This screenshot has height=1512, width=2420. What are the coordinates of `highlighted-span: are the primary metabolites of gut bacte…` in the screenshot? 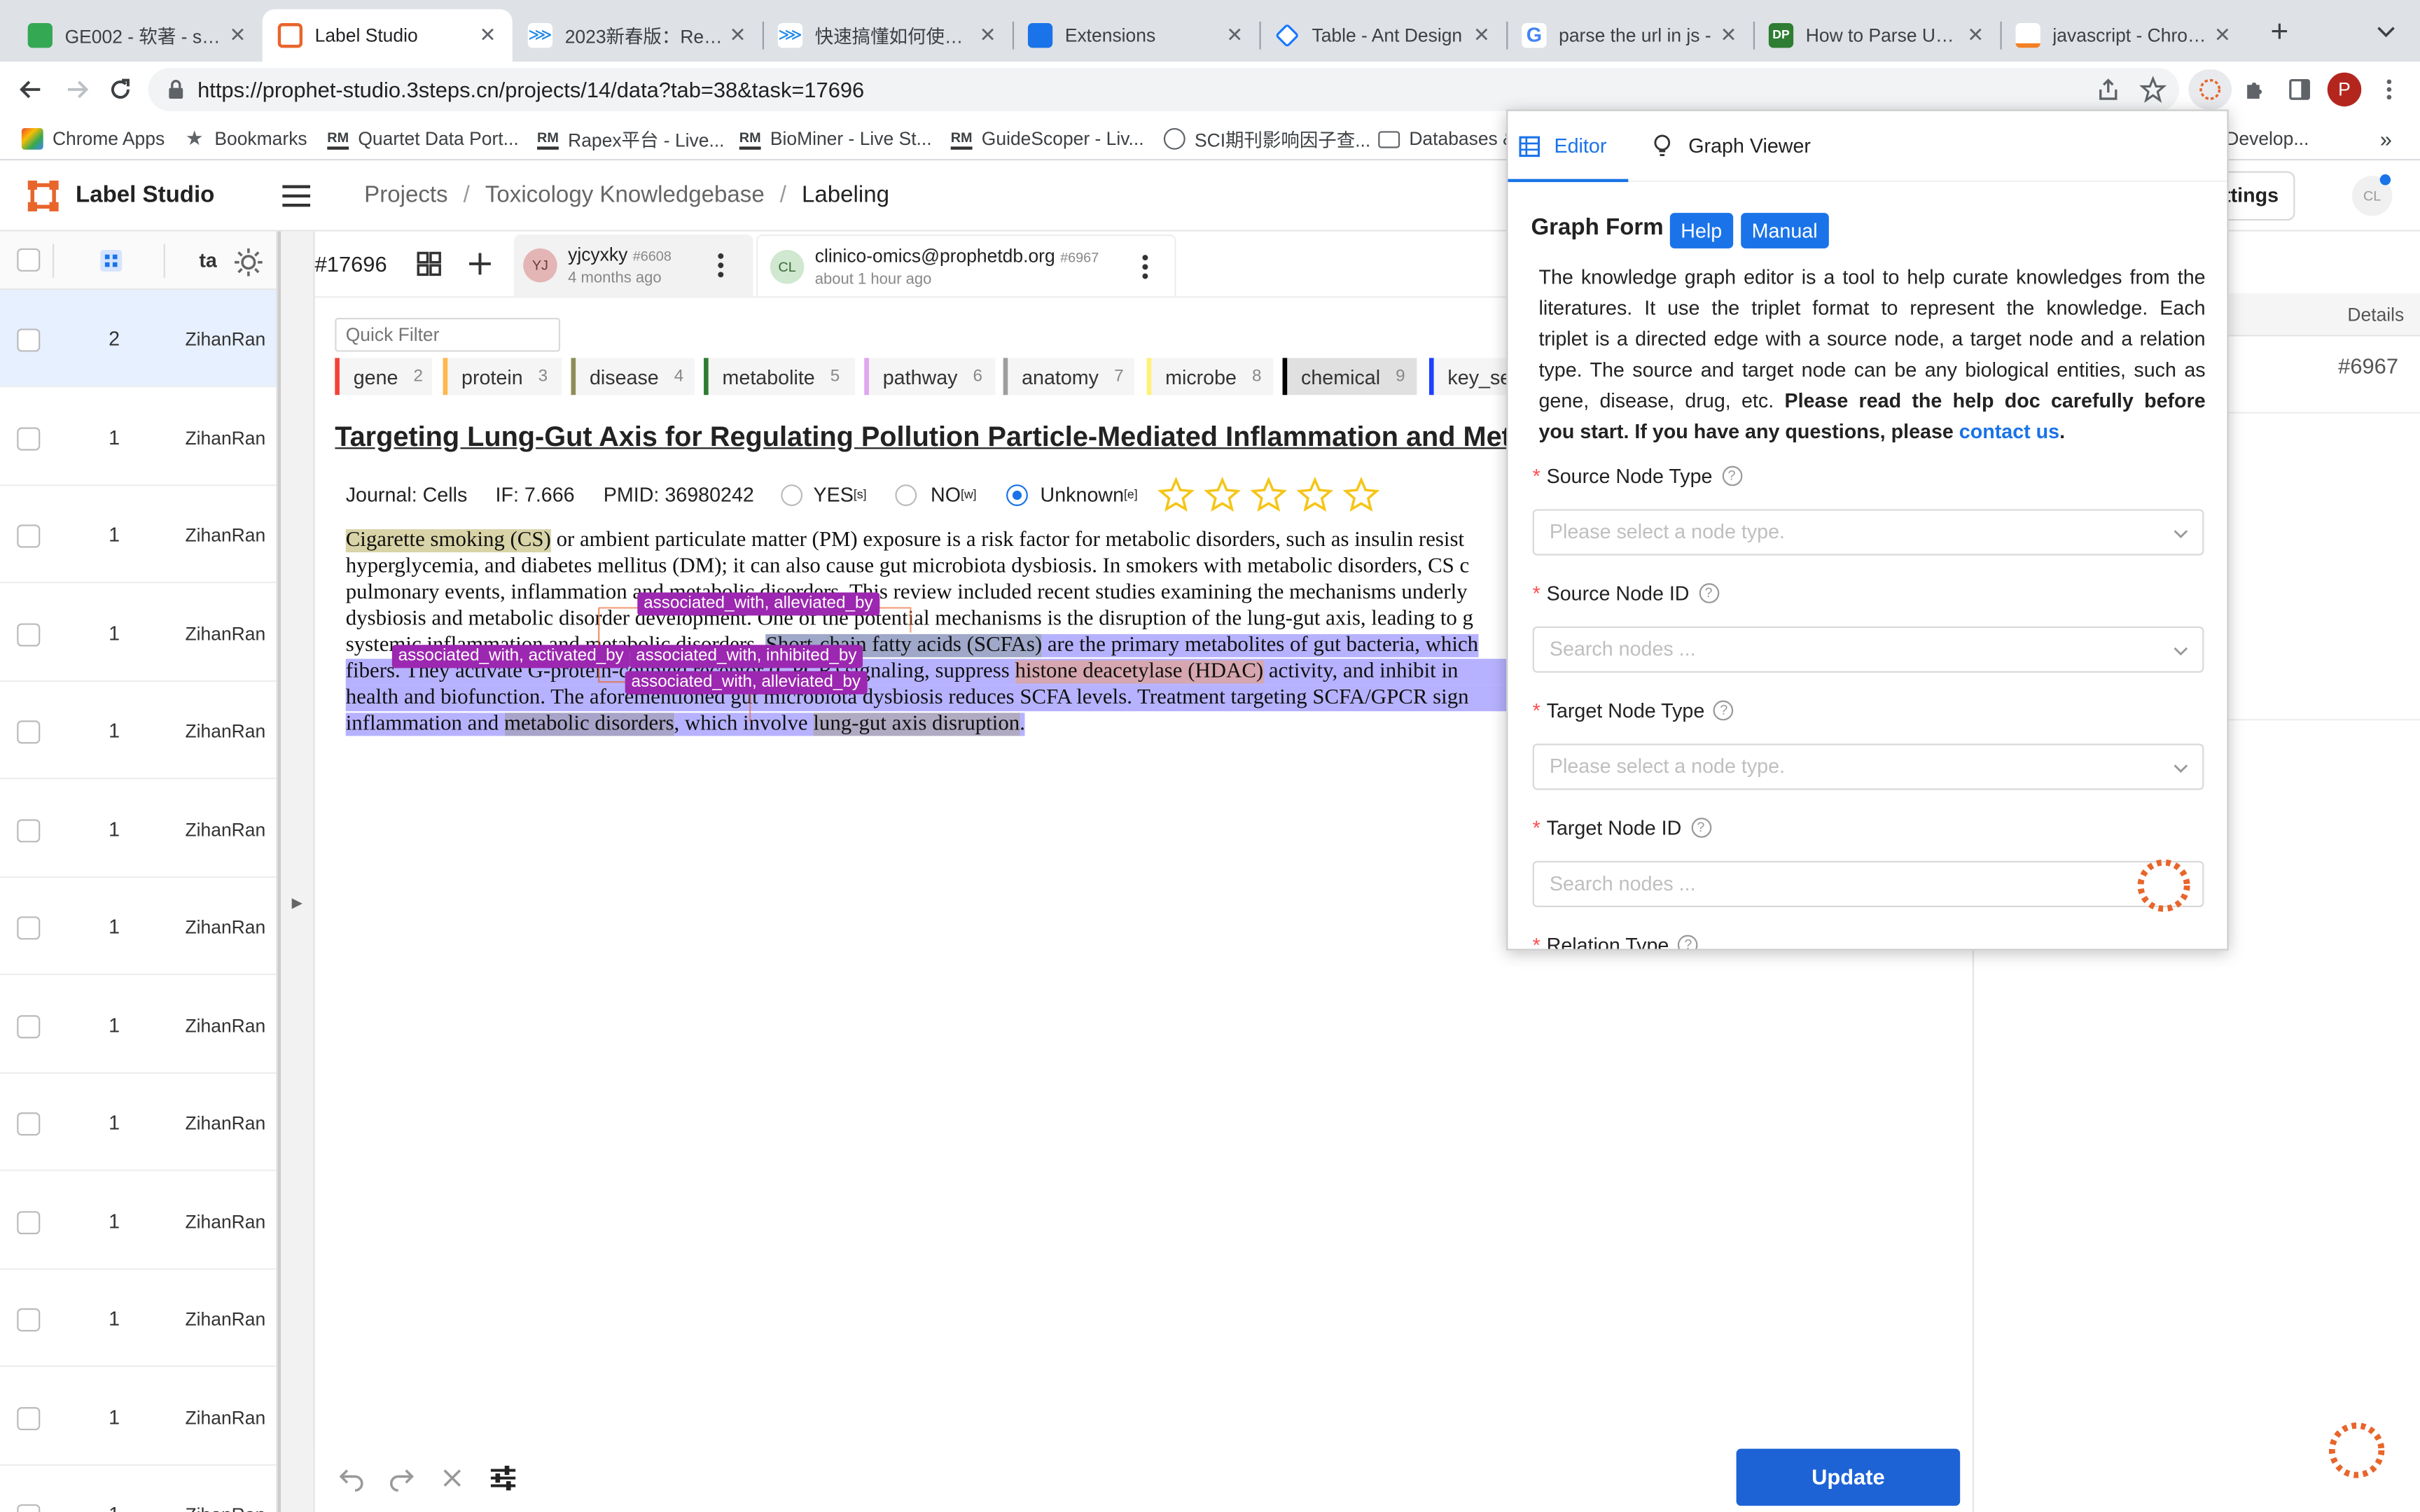 It's located at (1260, 645).